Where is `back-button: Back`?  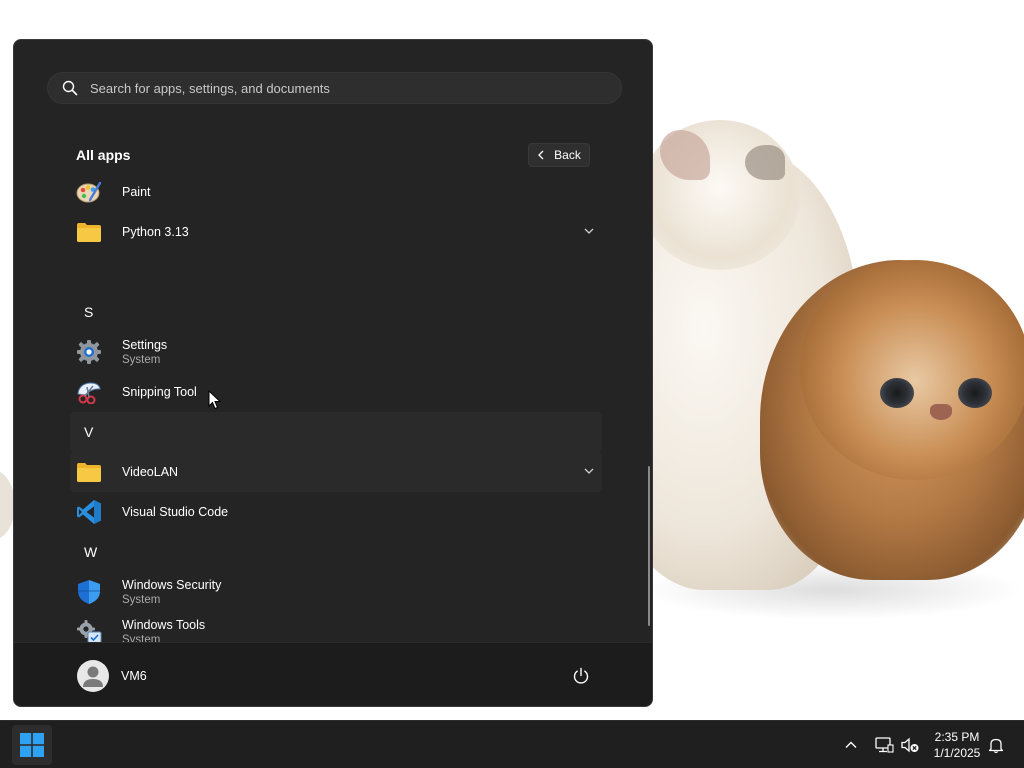
back-button: Back is located at coordinates (559, 155).